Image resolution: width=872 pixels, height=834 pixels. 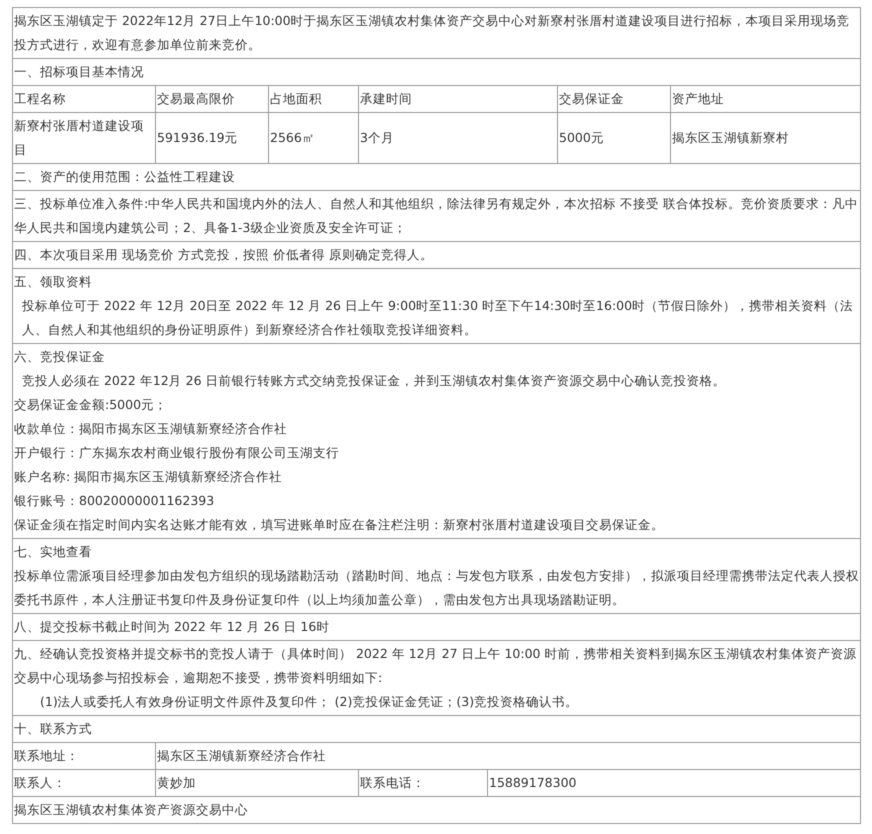 What do you see at coordinates (40, 99) in the screenshot?
I see `column-header: 工程名称` at bounding box center [40, 99].